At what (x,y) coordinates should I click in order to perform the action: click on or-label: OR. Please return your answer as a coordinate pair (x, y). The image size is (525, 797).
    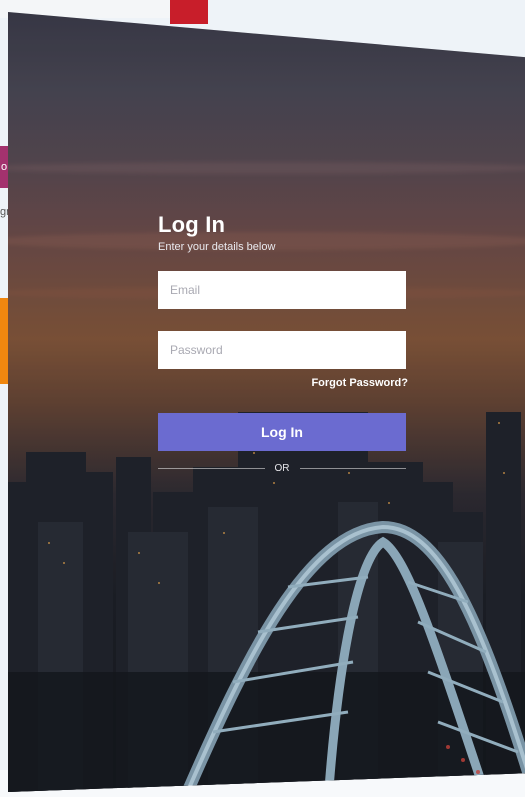
    Looking at the image, I should click on (282, 468).